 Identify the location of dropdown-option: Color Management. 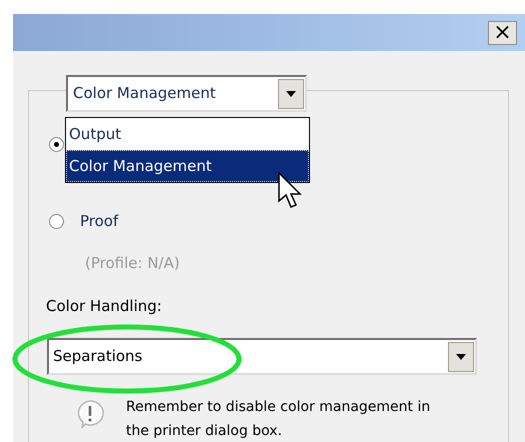
(187, 166).